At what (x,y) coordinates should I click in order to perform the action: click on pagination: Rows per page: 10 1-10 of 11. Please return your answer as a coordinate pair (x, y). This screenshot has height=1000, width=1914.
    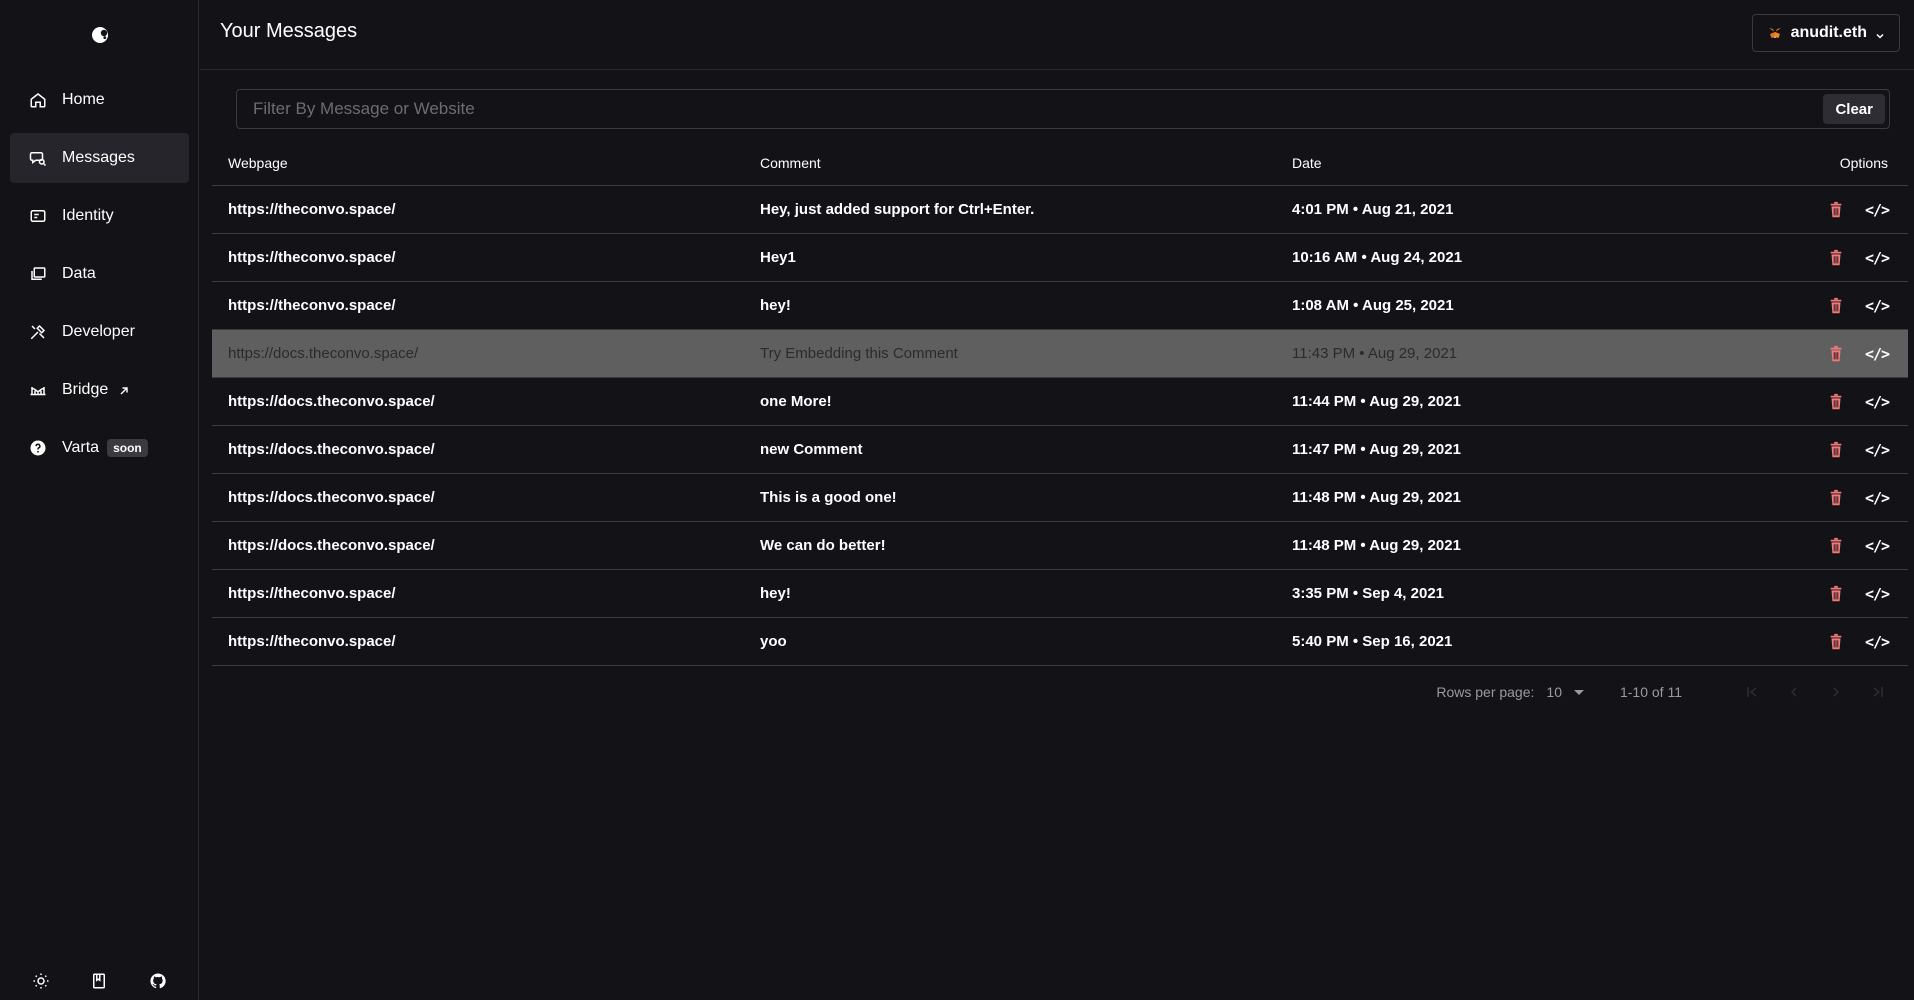
    Looking at the image, I should click on (1661, 692).